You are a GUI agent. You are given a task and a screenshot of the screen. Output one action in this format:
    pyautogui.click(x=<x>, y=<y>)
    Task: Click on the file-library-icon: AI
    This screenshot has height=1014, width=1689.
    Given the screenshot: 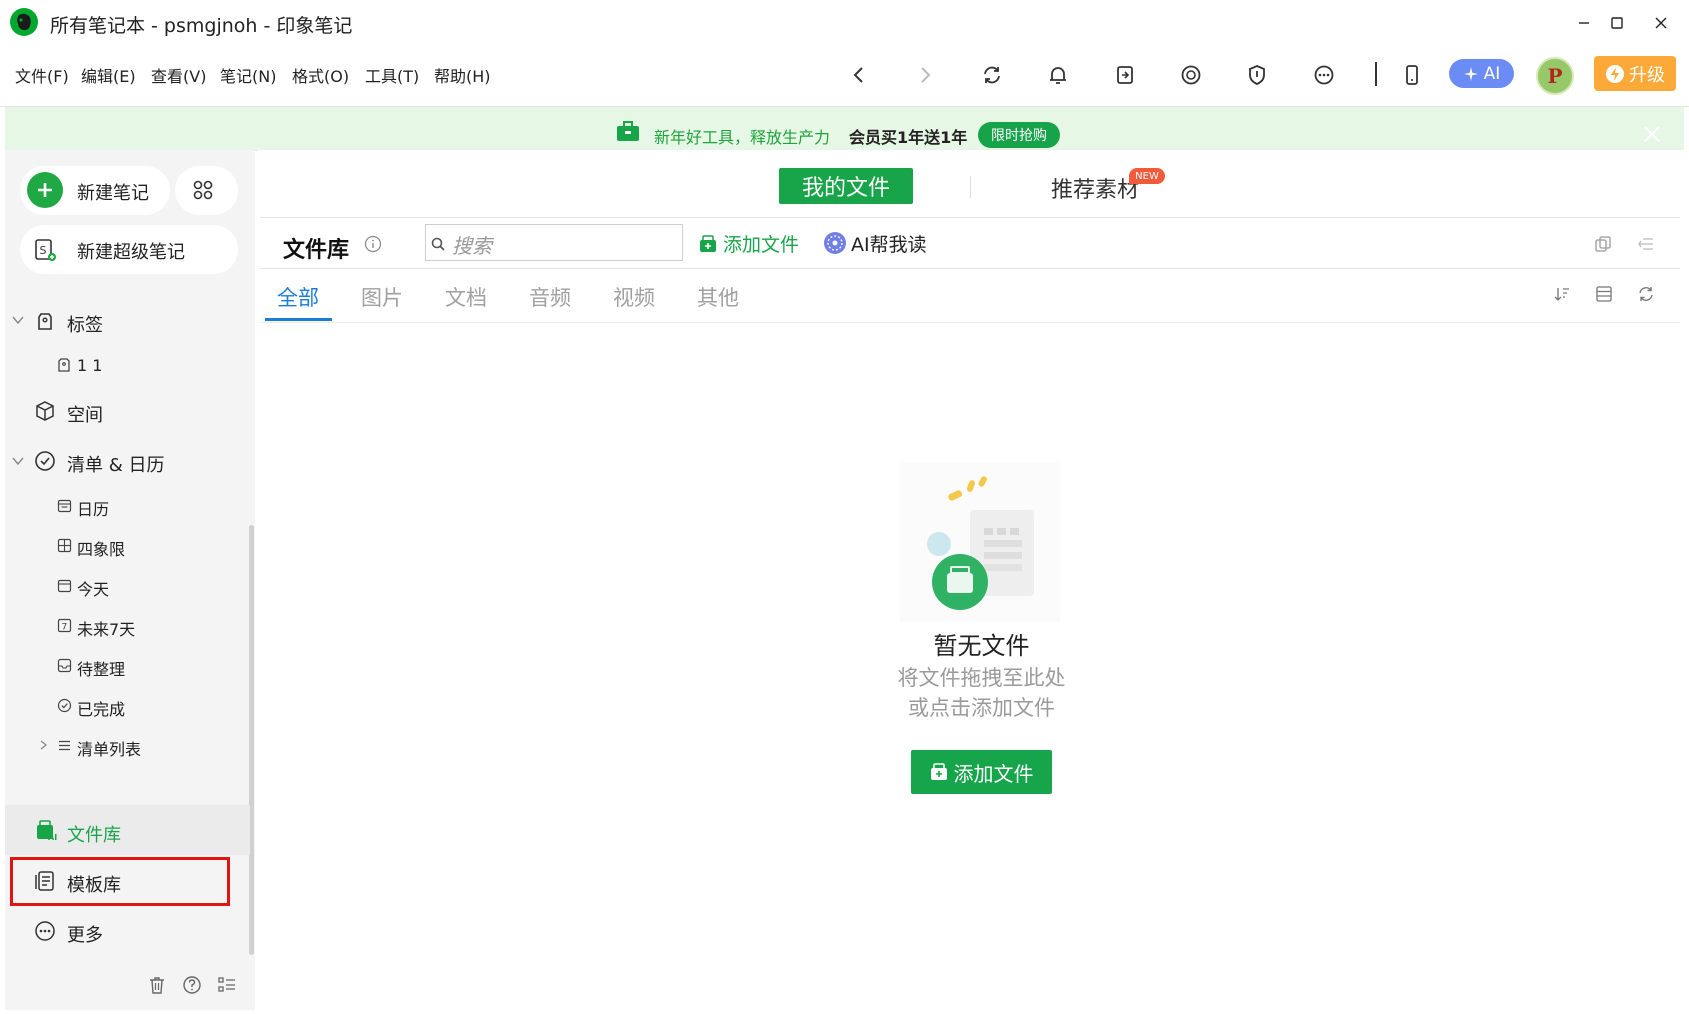 What is the action you would take?
    pyautogui.click(x=46, y=830)
    